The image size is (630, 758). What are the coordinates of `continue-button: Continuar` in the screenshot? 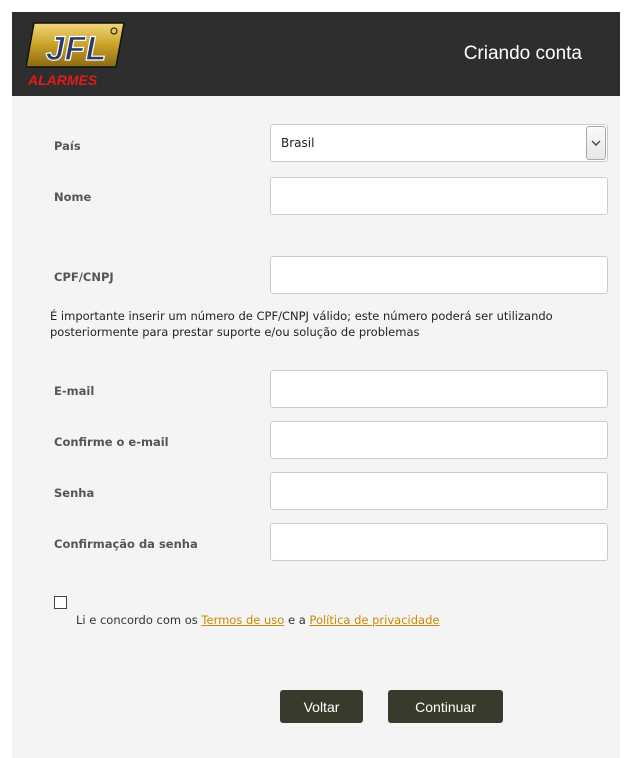 It's located at (445, 706).